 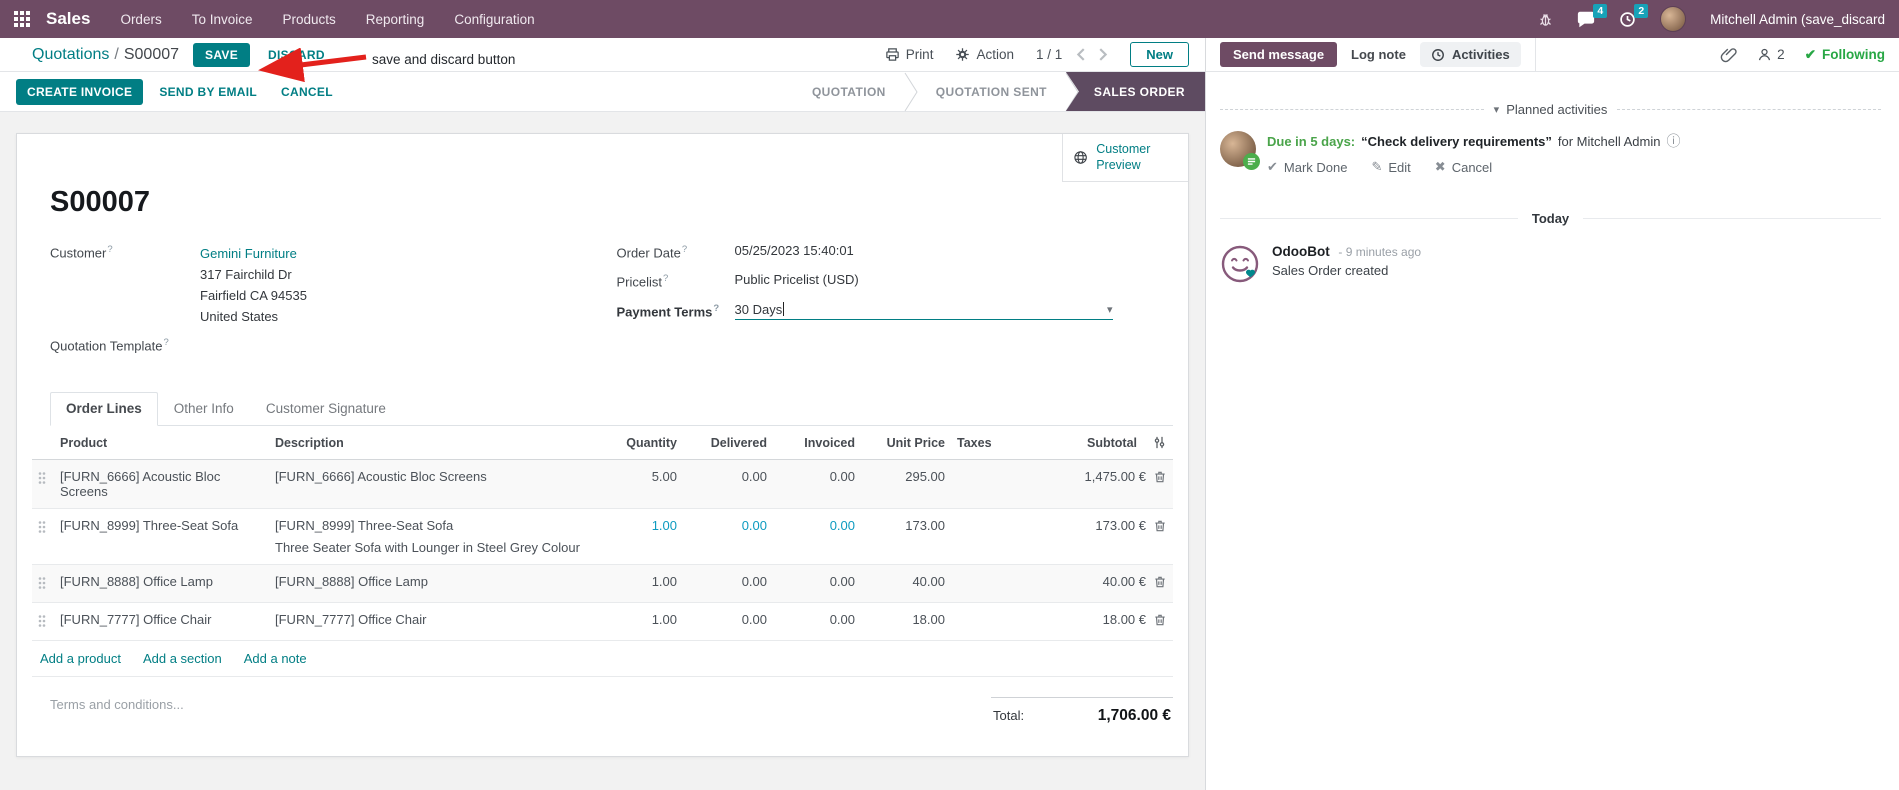 What do you see at coordinates (1158, 443) in the screenshot?
I see `optional-columns-icon` at bounding box center [1158, 443].